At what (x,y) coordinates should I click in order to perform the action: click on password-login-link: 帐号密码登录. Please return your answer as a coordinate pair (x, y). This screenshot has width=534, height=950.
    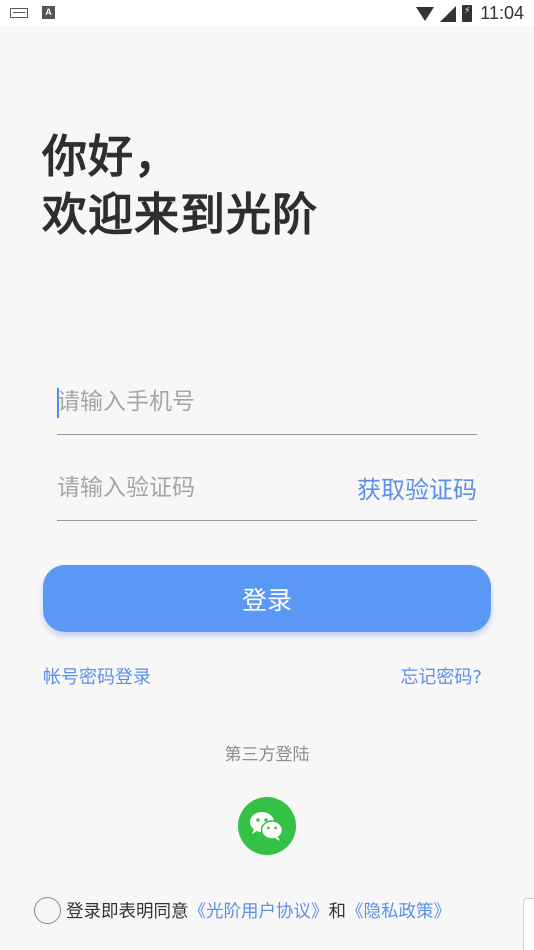
    Looking at the image, I should click on (97, 676).